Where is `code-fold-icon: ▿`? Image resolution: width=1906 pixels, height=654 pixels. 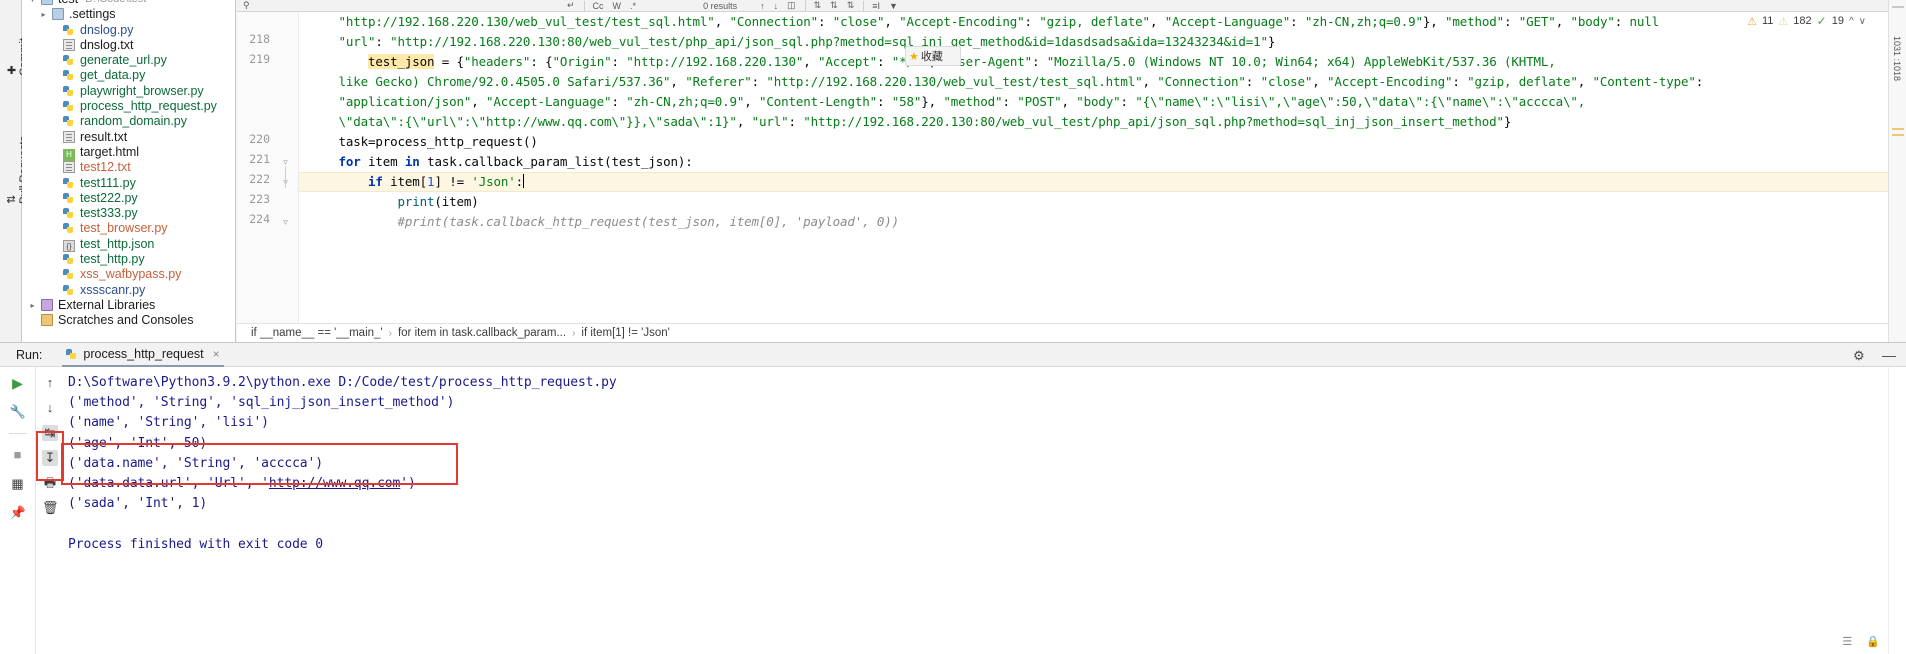 code-fold-icon: ▿ is located at coordinates (285, 222).